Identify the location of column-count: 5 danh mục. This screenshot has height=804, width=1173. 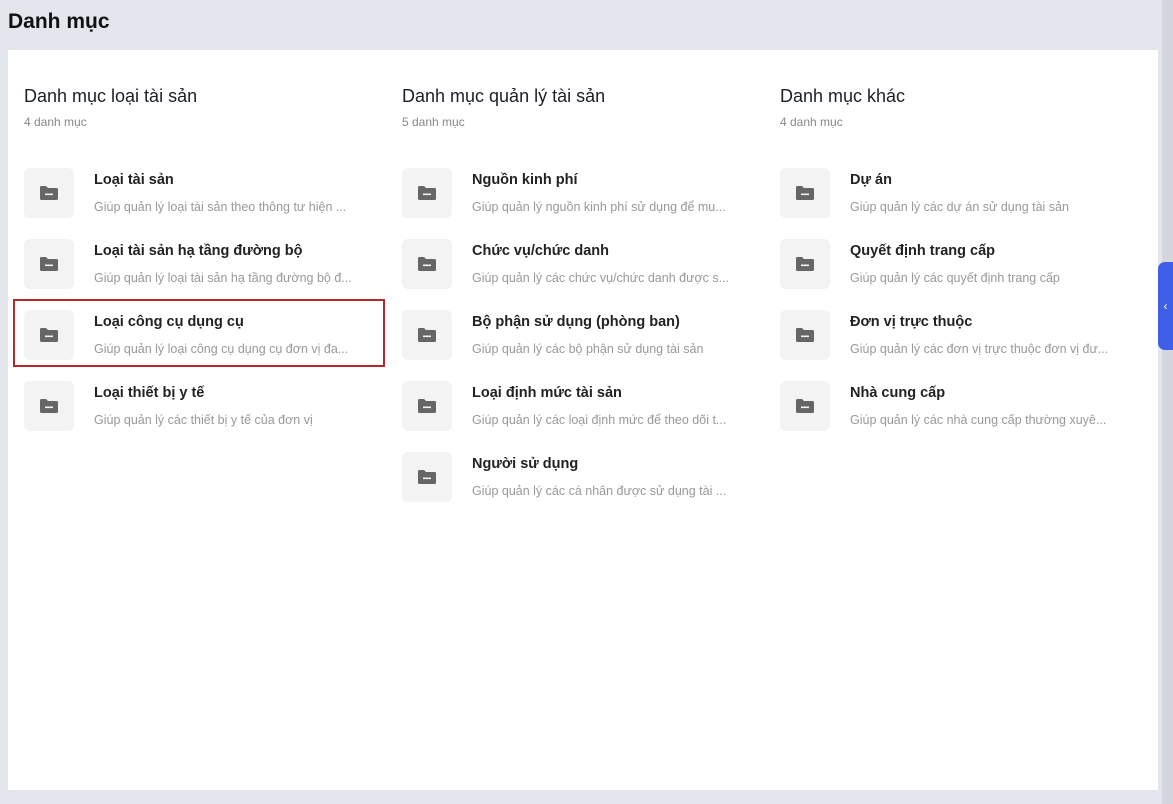
(433, 122).